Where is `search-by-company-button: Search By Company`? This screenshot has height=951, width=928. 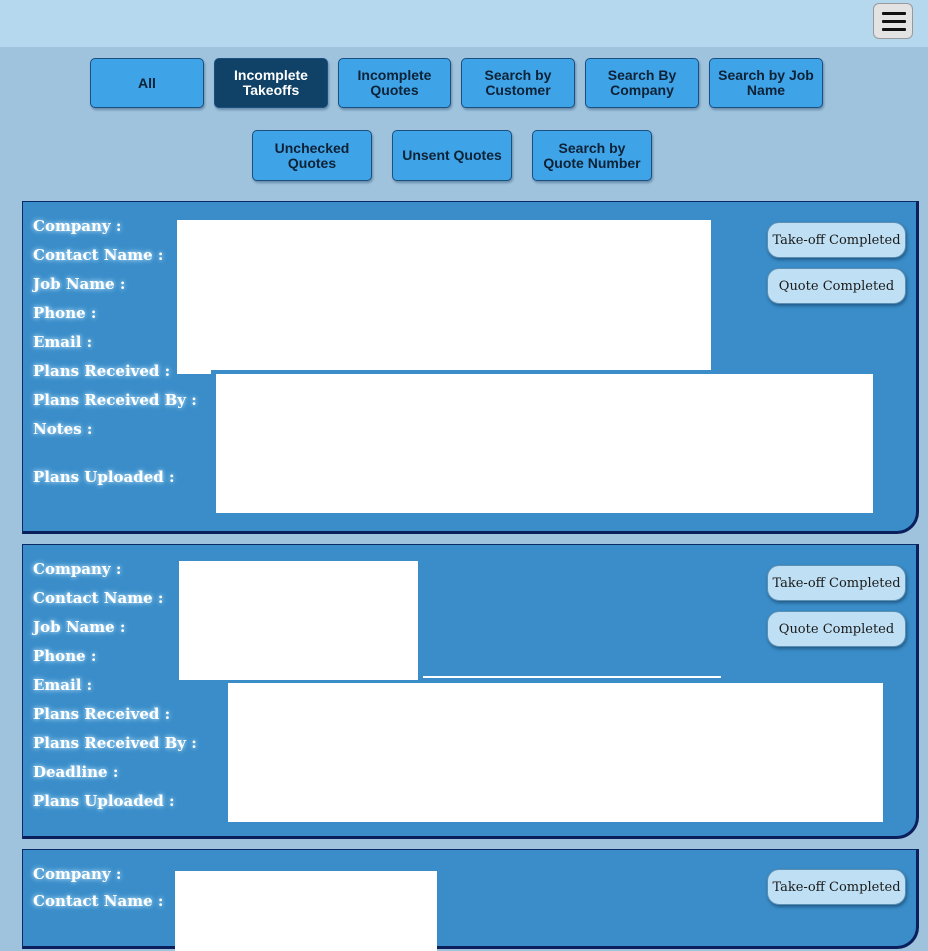
search-by-company-button: Search By Company is located at coordinates (642, 83).